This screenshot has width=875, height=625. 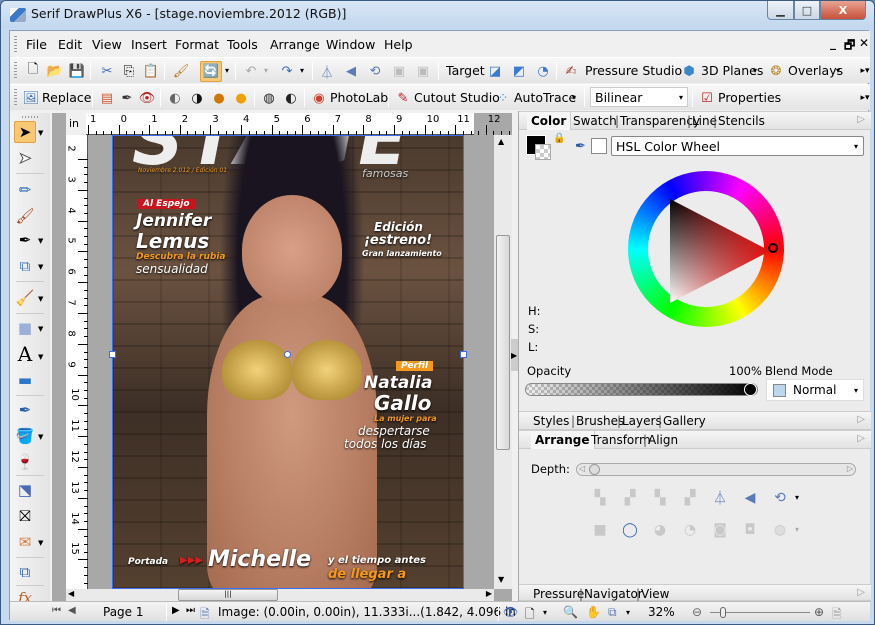 I want to click on doc-close-button: ✕, so click(x=864, y=43).